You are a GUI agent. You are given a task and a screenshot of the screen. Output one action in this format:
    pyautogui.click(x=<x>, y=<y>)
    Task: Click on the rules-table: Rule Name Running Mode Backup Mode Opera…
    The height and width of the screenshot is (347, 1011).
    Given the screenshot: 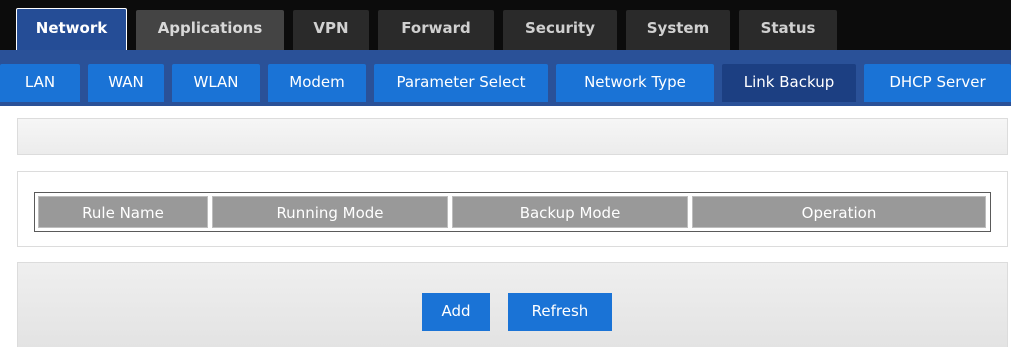 What is the action you would take?
    pyautogui.click(x=512, y=212)
    